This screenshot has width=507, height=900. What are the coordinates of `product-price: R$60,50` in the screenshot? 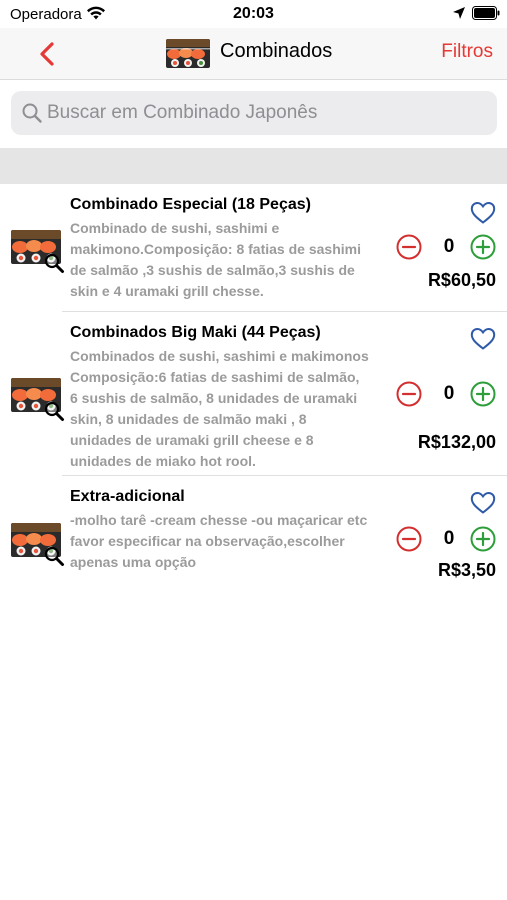 It's located at (461, 280).